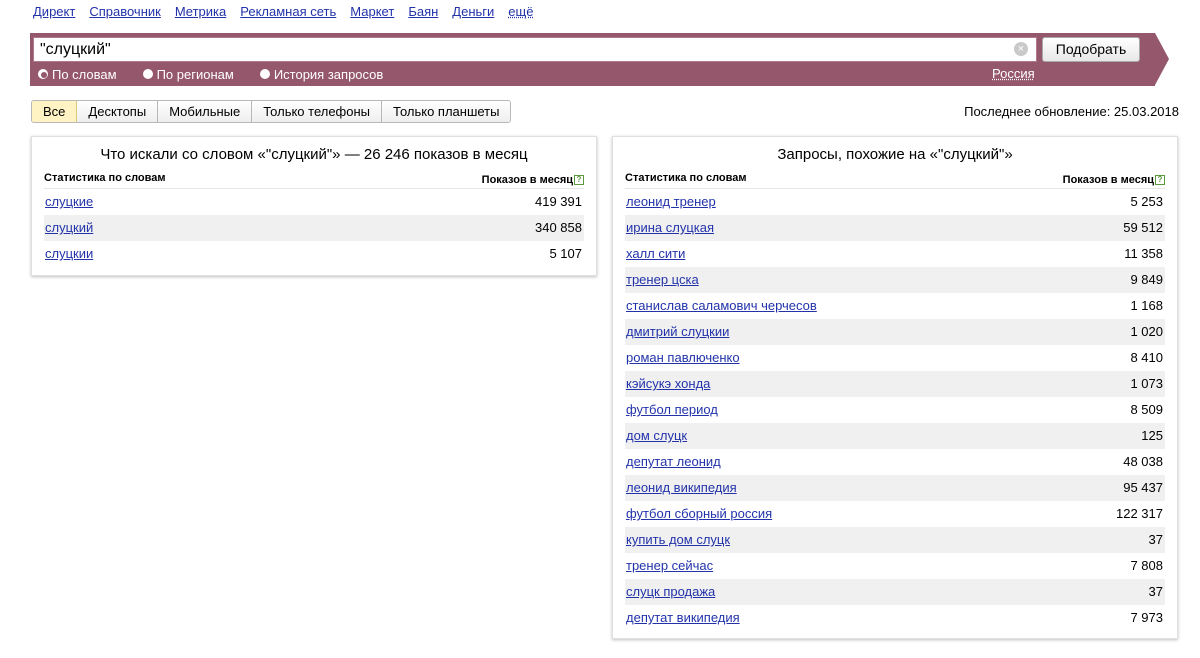 This screenshot has height=658, width=1200. Describe the element at coordinates (118, 111) in the screenshot. I see `tab-desktops: Десктопы` at that location.